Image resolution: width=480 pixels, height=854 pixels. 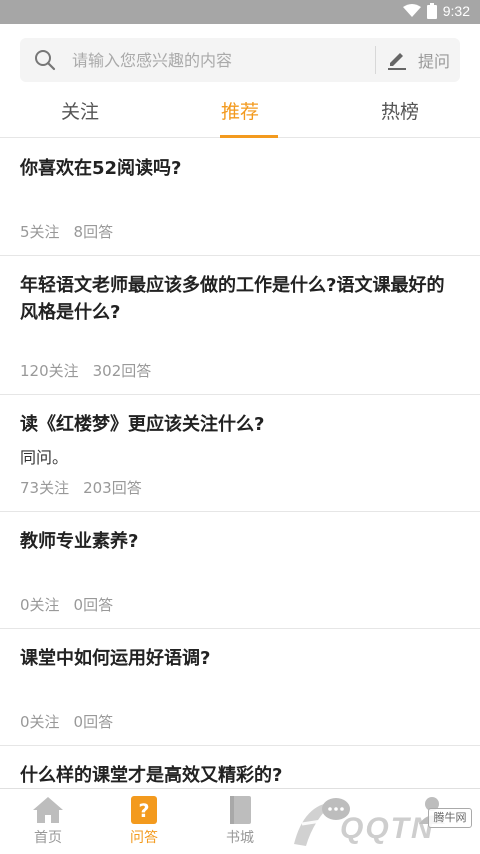 I want to click on search-input, so click(x=217, y=60).